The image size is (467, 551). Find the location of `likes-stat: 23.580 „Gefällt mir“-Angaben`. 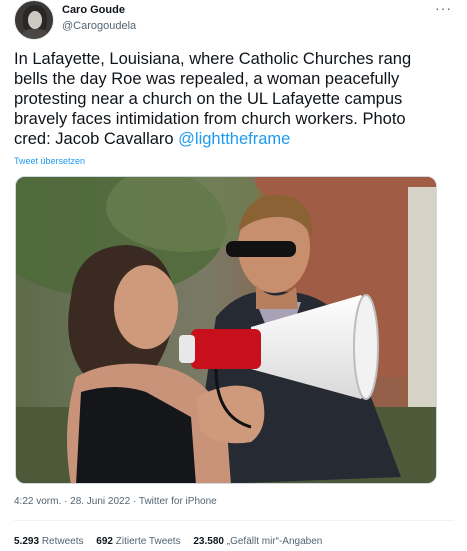

likes-stat: 23.580 „Gefällt mir“-Angaben is located at coordinates (257, 541).